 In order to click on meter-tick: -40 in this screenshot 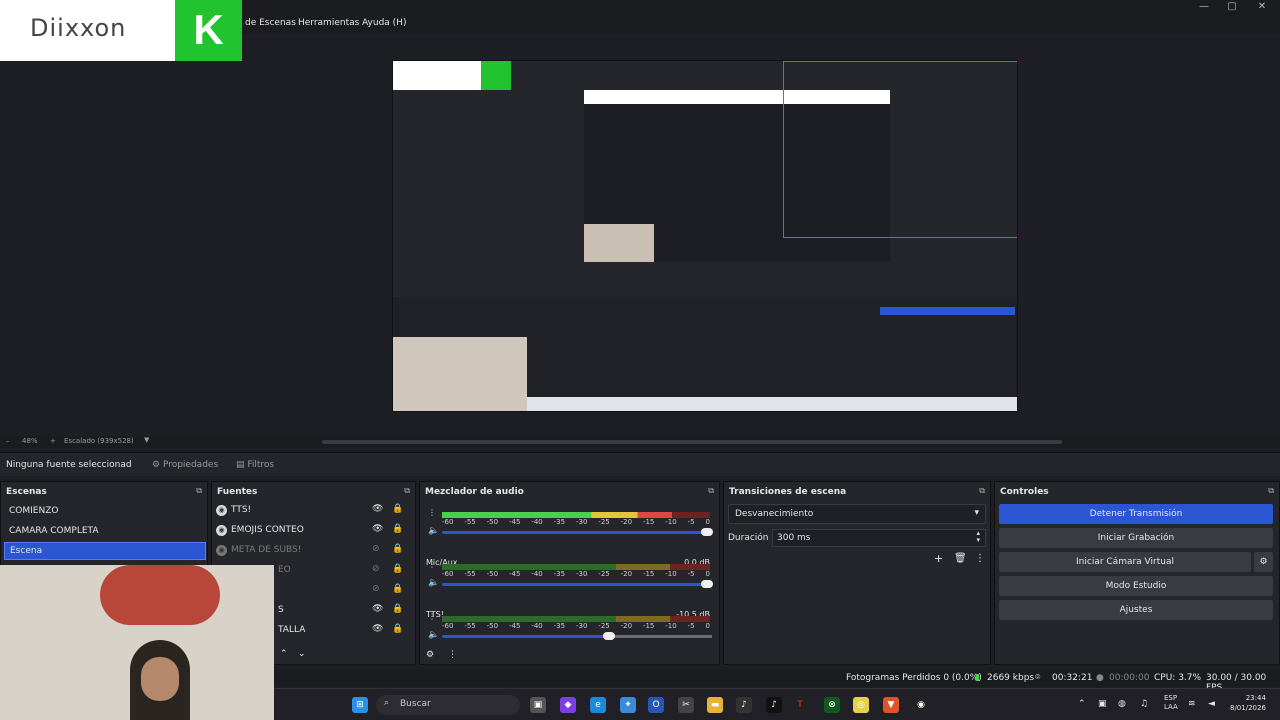, I will do `click(537, 574)`.